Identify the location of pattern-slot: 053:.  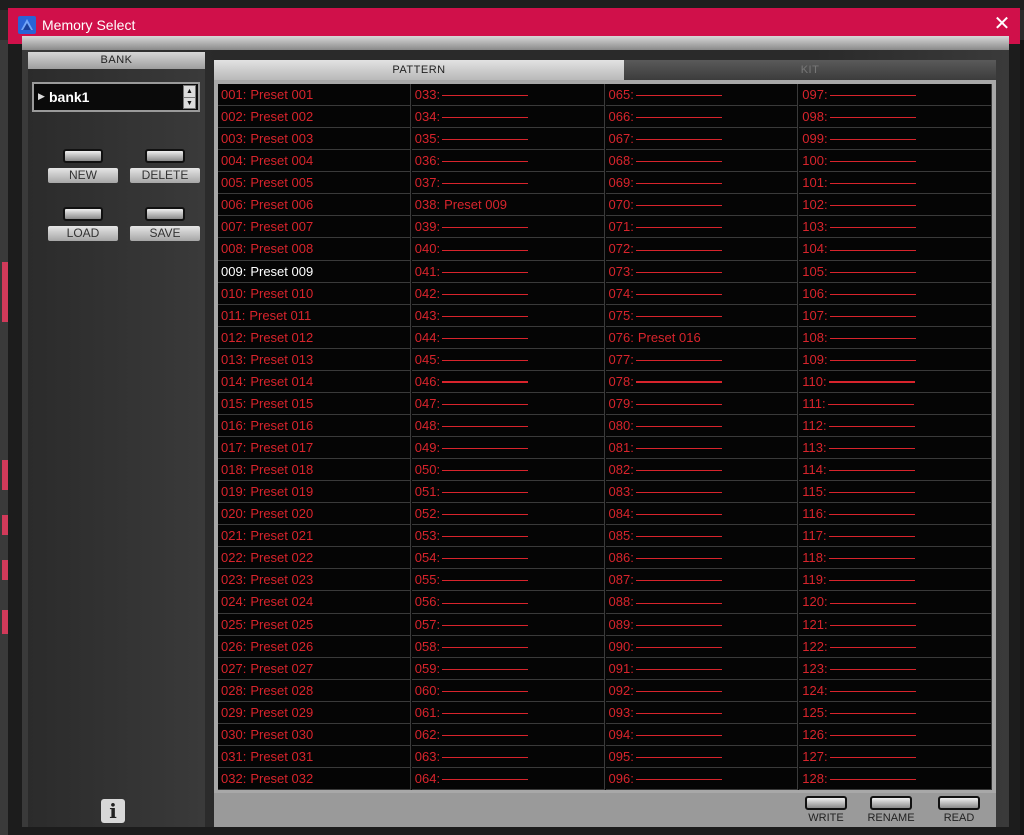
(508, 536).